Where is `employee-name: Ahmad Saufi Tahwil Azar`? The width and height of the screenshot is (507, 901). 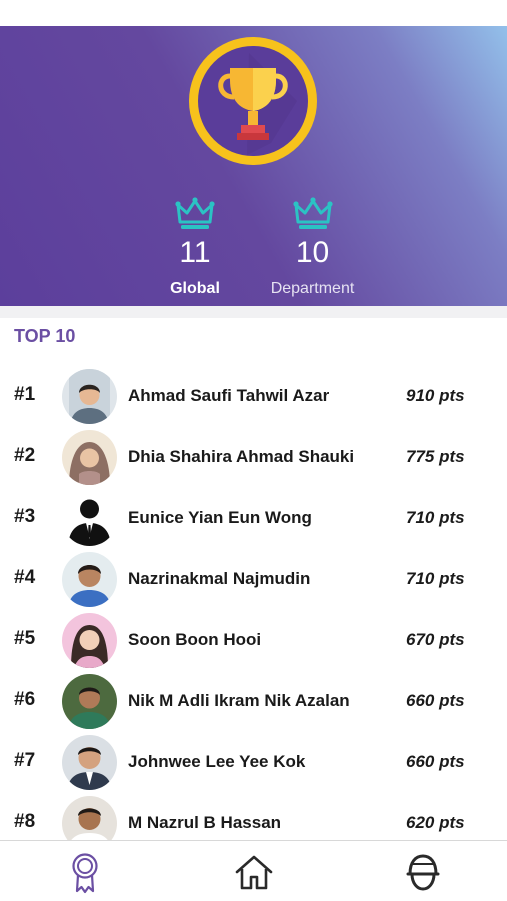
employee-name: Ahmad Saufi Tahwil Azar is located at coordinates (229, 395).